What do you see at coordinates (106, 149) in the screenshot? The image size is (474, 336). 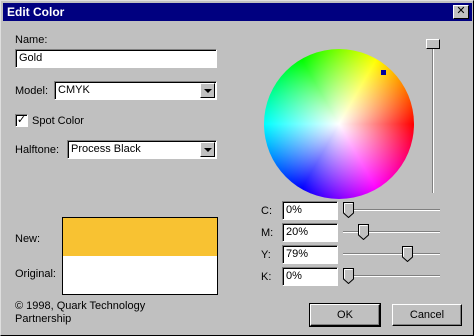 I see `halftone-value: Process Black` at bounding box center [106, 149].